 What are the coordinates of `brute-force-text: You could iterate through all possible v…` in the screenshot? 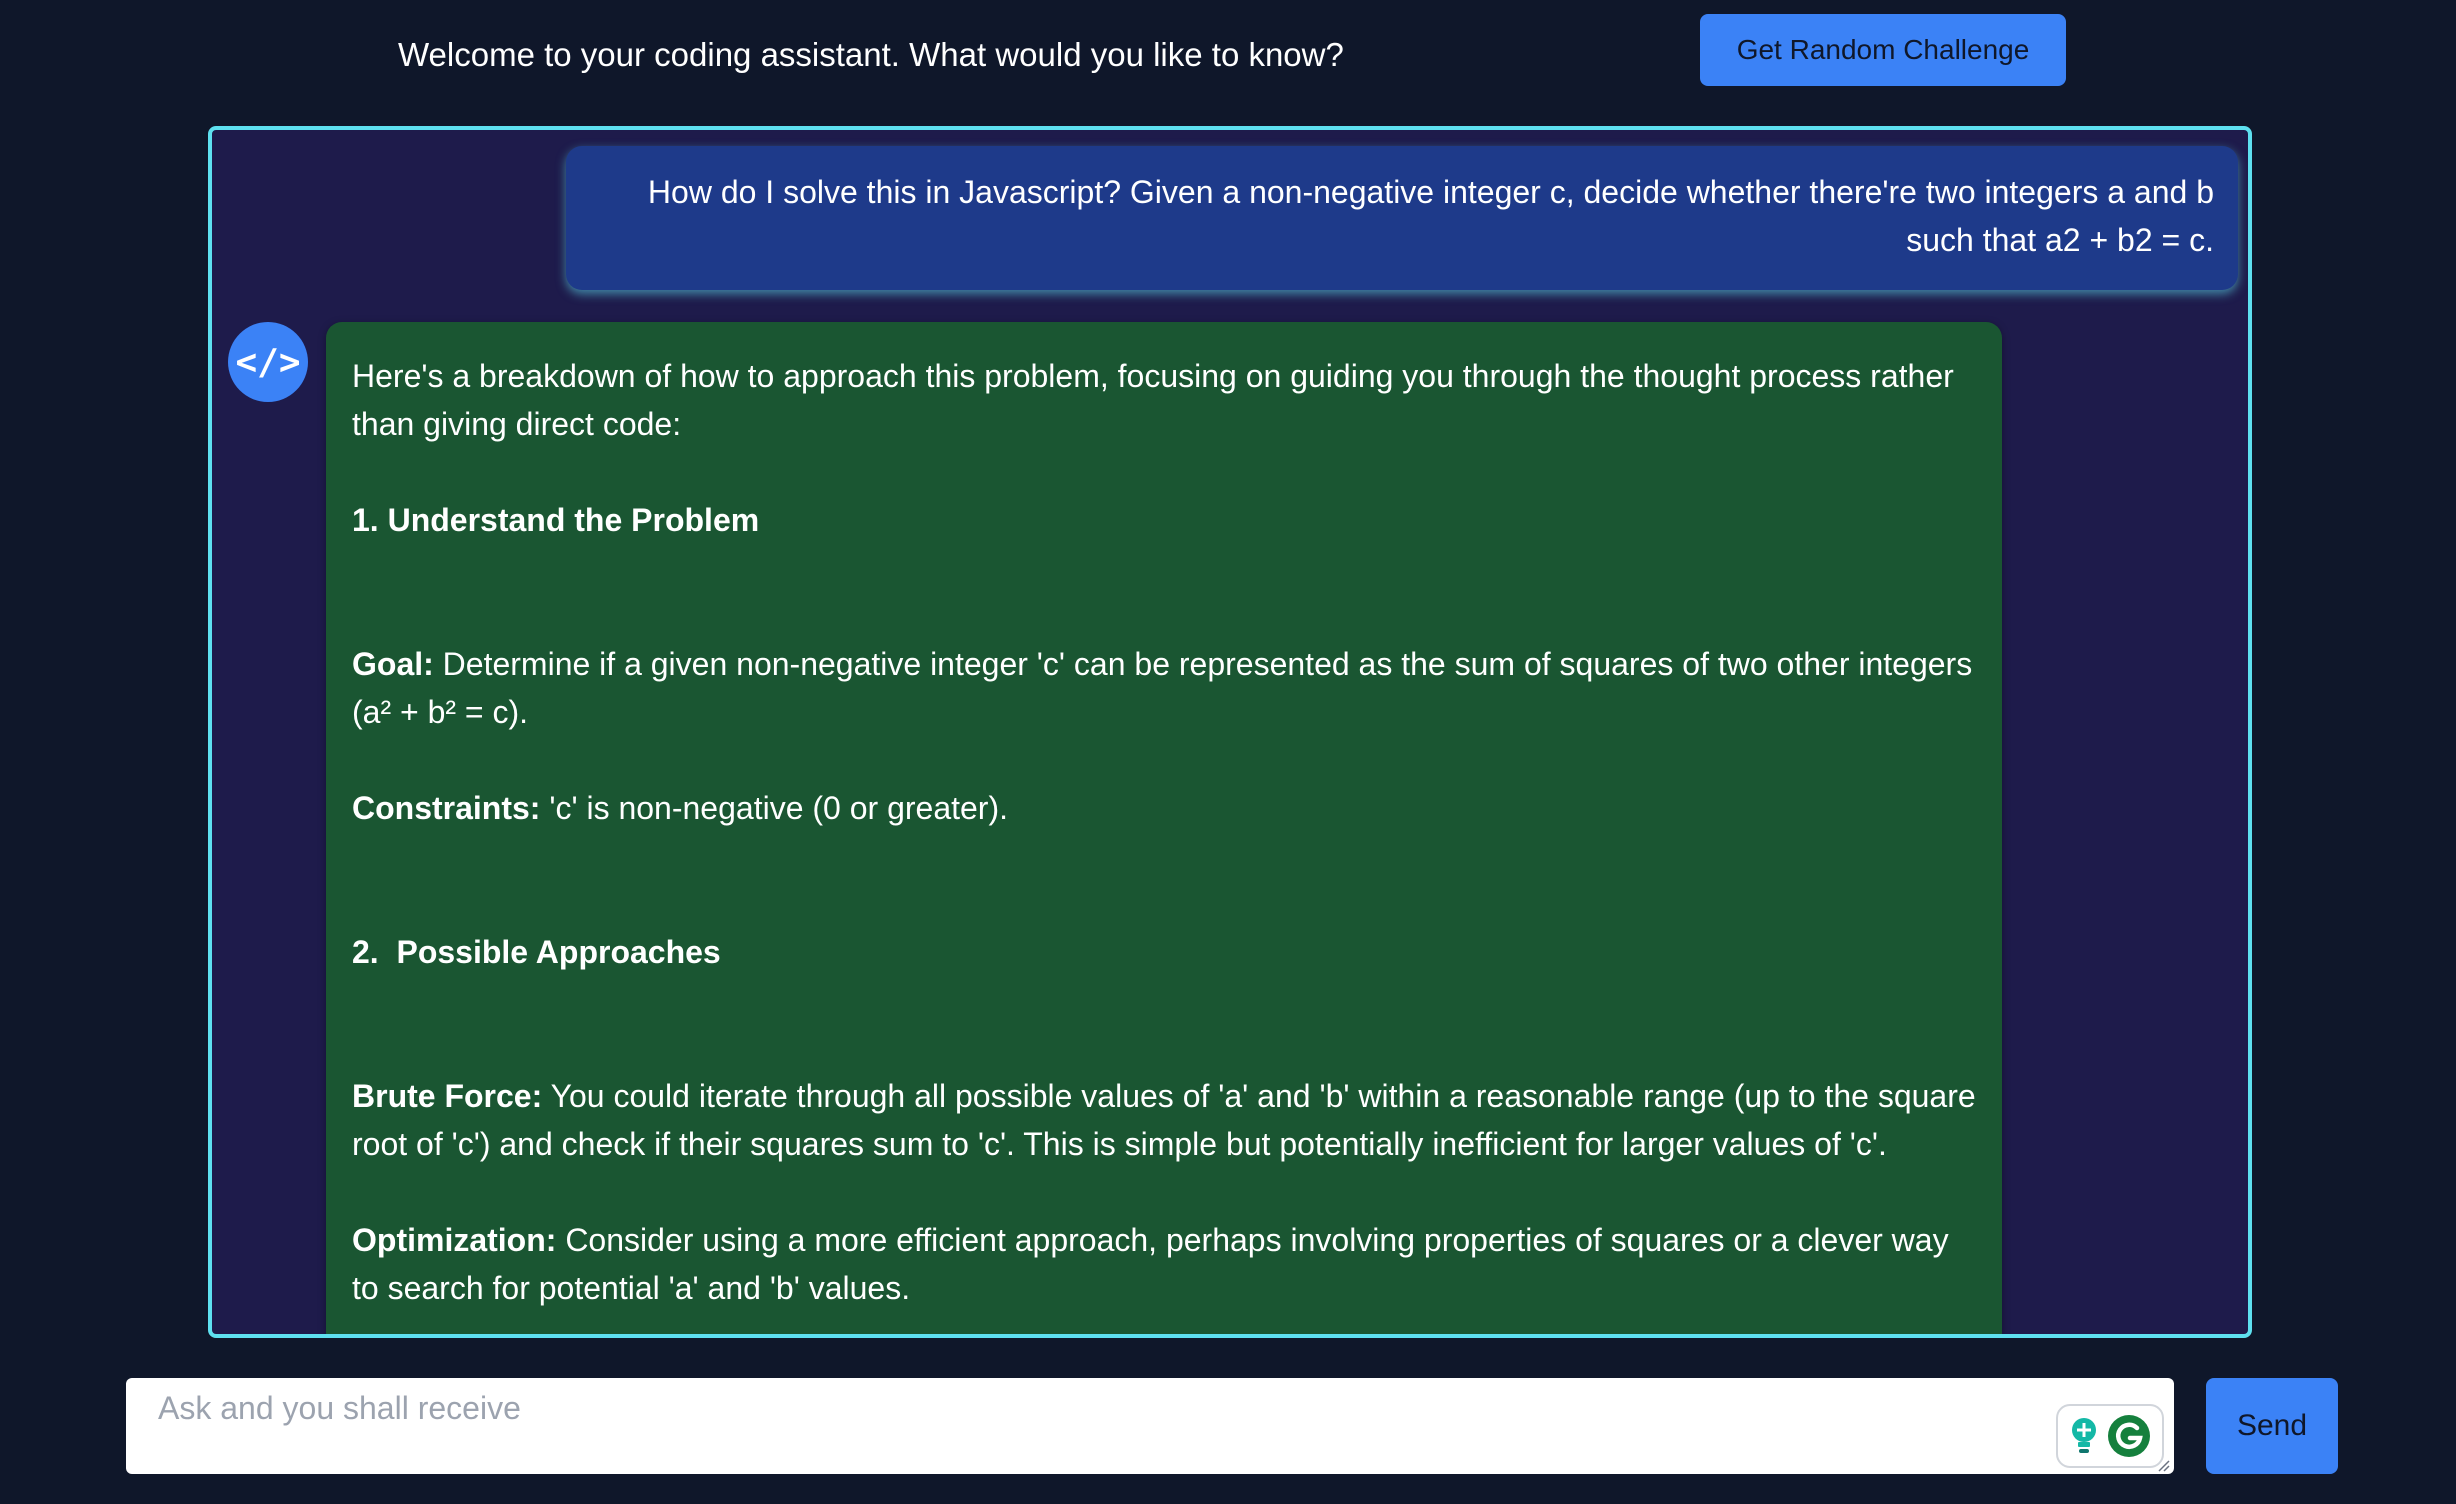 It's located at (1164, 1120).